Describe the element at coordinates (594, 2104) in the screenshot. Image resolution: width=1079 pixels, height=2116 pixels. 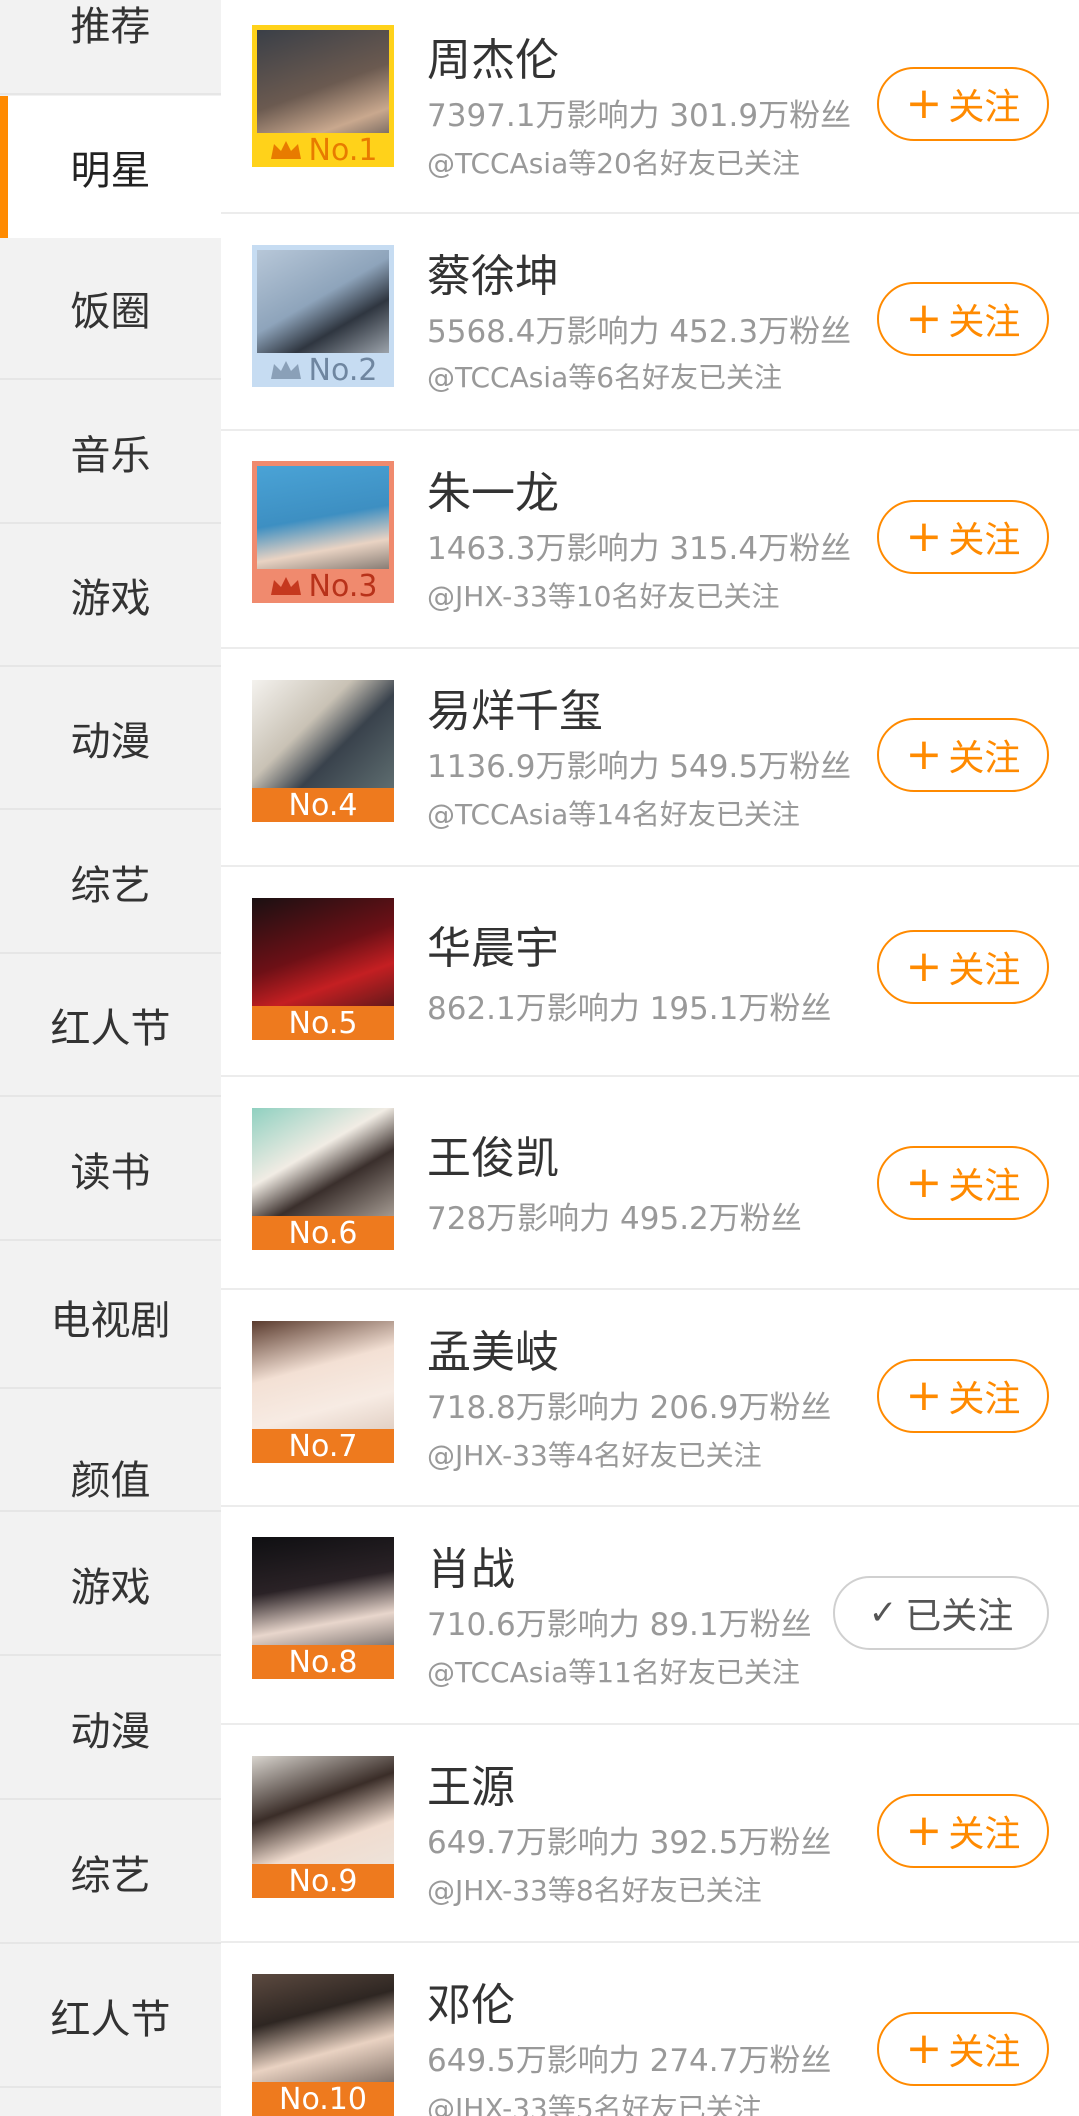
I see `friends-following-text: @JHX-33等5名好友已关注` at that location.